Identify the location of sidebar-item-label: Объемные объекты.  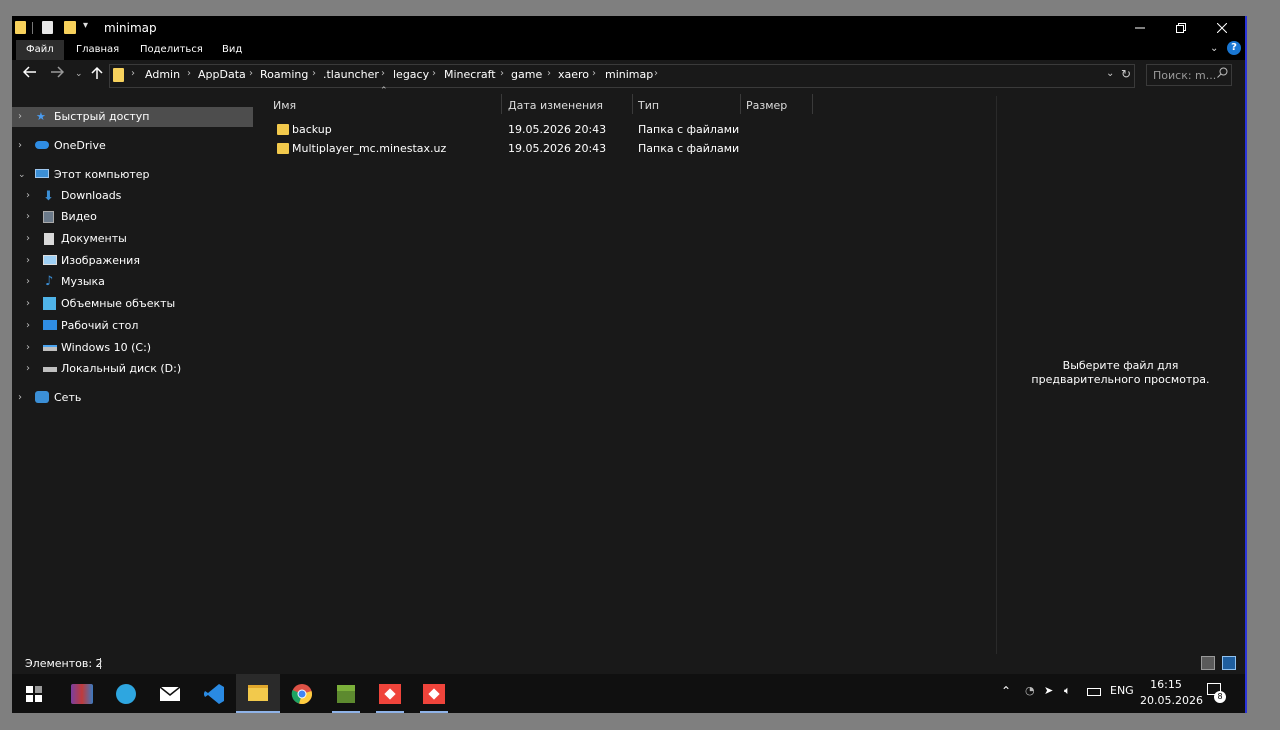
(118, 303).